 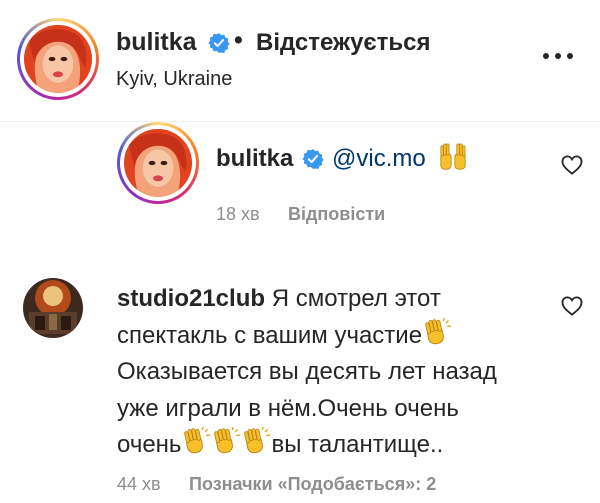 I want to click on post-location: Kyiv, Ukraine, so click(x=174, y=79).